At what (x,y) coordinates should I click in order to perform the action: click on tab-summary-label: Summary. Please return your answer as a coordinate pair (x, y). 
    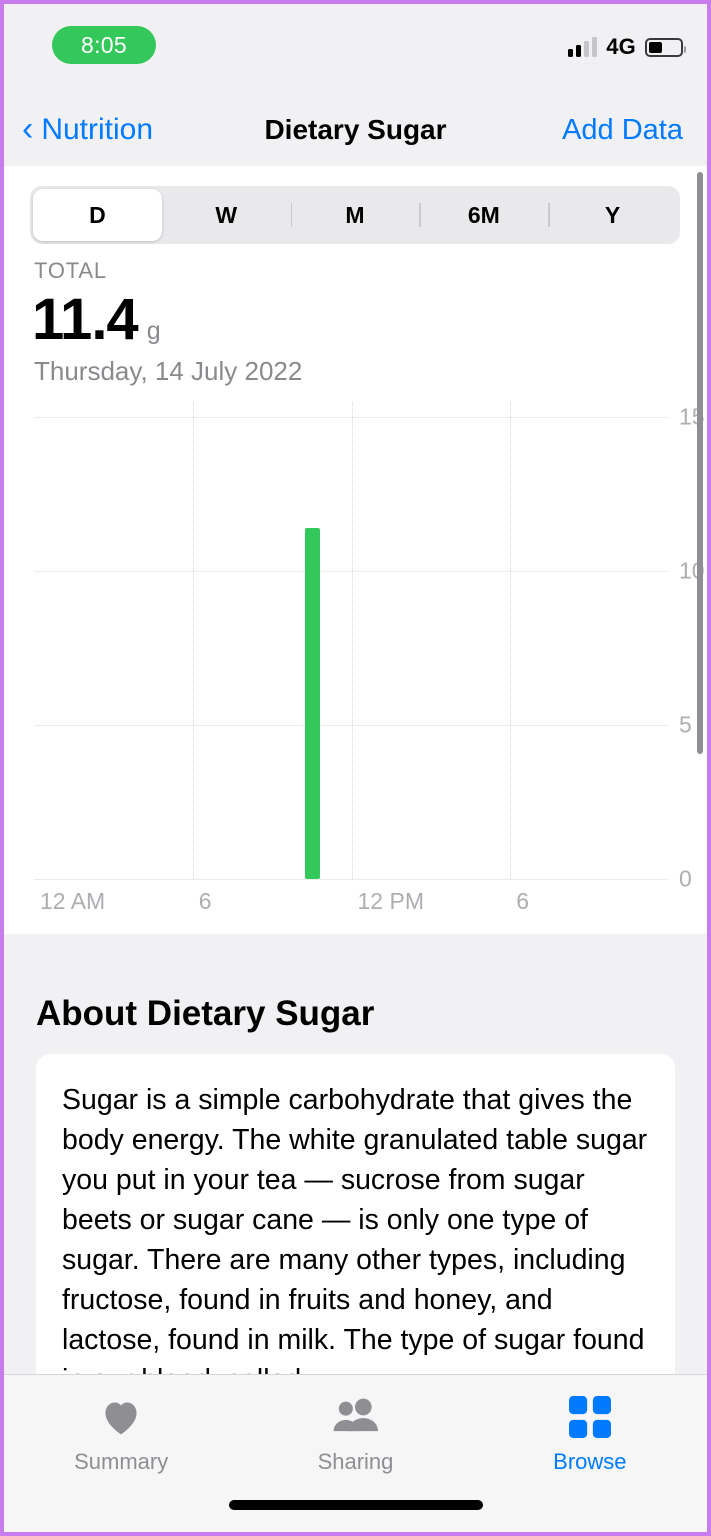
    Looking at the image, I should click on (121, 1461).